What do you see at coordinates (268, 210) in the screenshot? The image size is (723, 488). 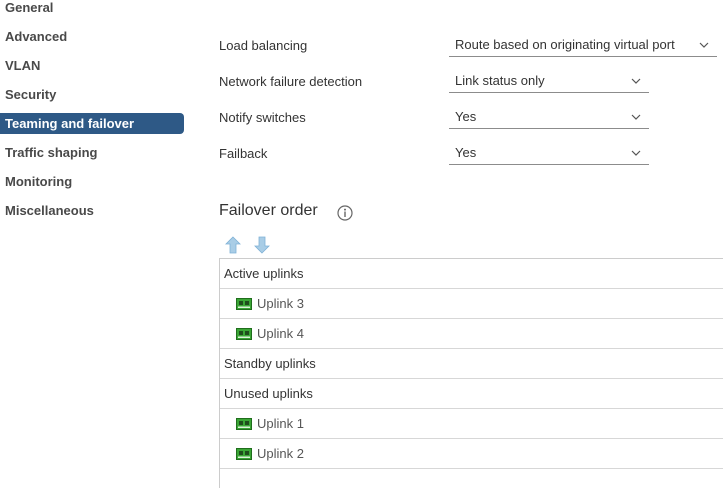 I see `failover-order-title: Failover order` at bounding box center [268, 210].